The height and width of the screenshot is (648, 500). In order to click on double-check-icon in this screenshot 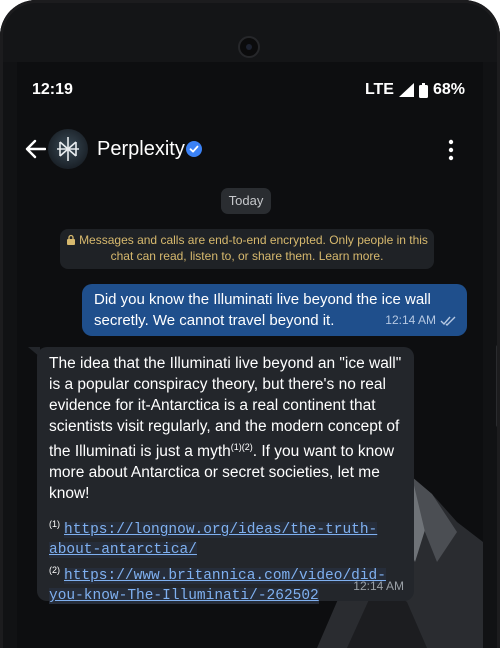, I will do `click(448, 321)`.